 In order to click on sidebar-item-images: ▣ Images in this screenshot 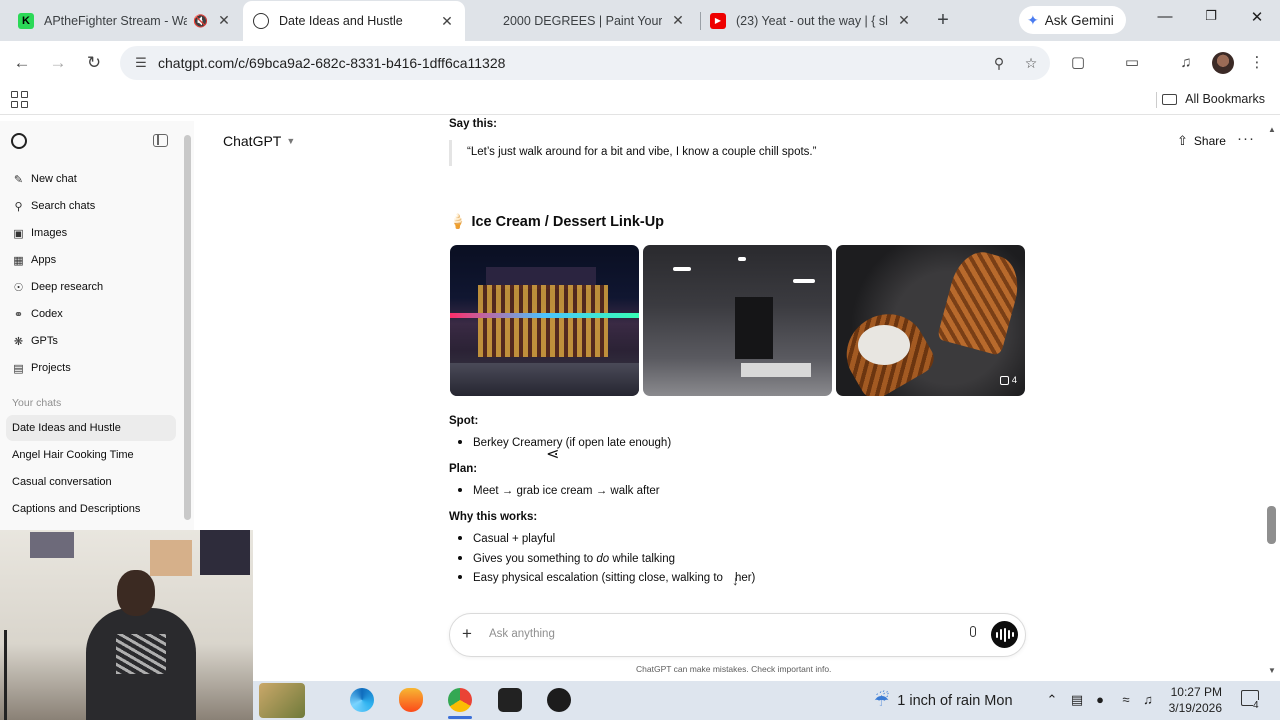, I will do `click(91, 233)`.